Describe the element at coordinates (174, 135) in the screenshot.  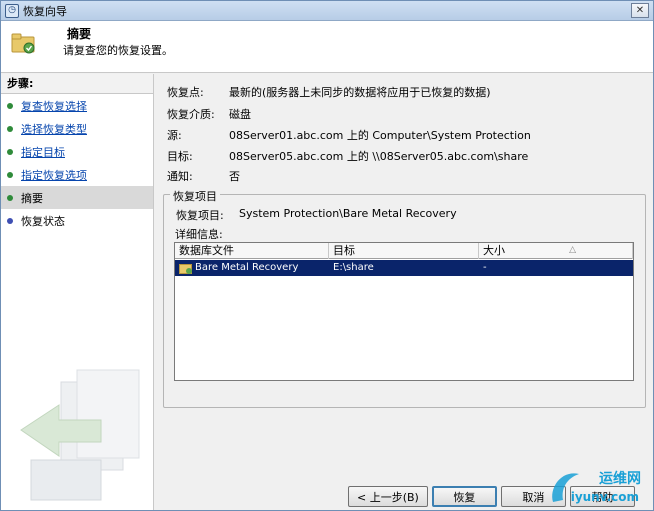
I see `field-label: 源:` at that location.